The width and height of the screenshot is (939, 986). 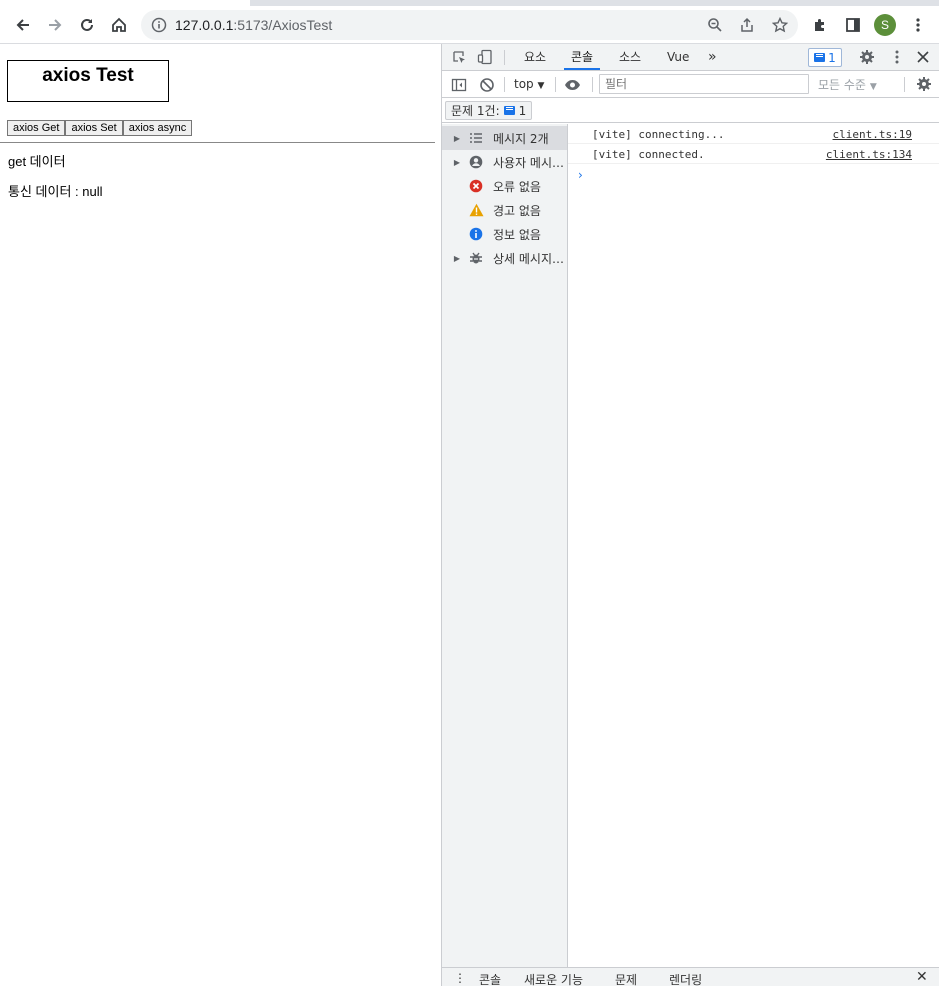 I want to click on back-button, so click(x=23, y=25).